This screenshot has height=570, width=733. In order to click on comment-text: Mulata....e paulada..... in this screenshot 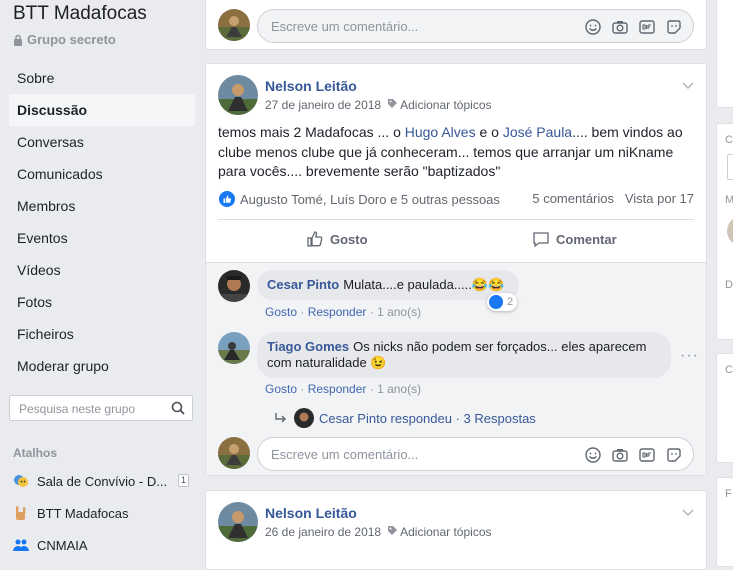, I will do `click(407, 284)`.